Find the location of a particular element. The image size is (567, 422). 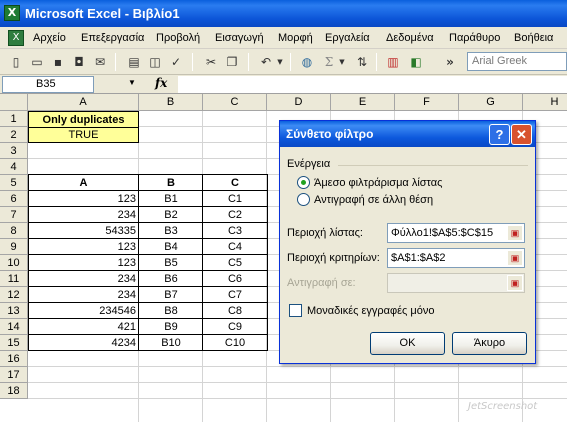

table-cell: B7 is located at coordinates (171, 295).